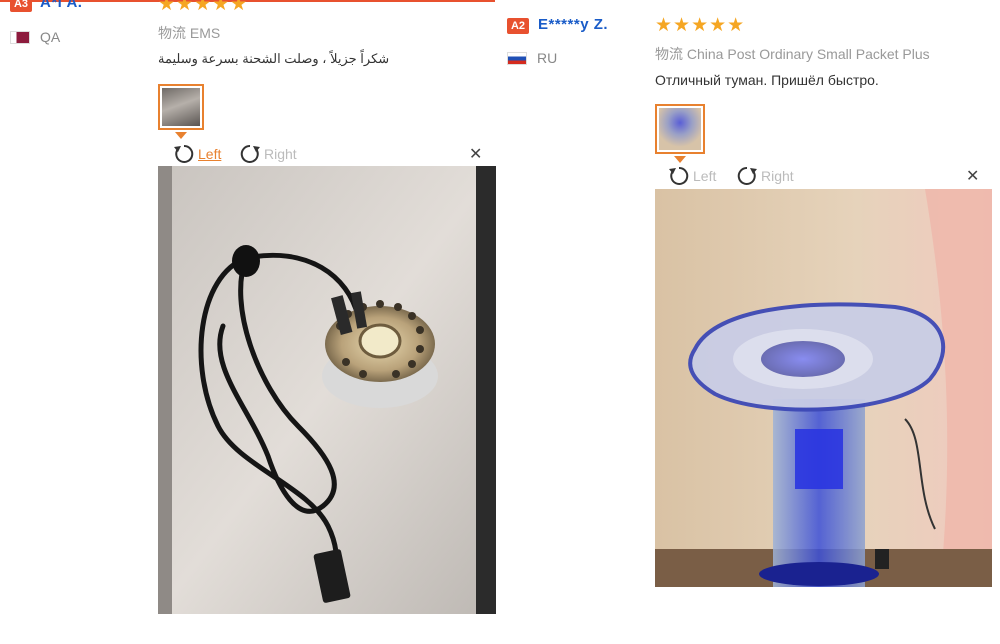 The width and height of the screenshot is (1000, 644). Describe the element at coordinates (792, 54) in the screenshot. I see `shipping-method: 物流 China Post Ordinary Small Packet Plus` at that location.